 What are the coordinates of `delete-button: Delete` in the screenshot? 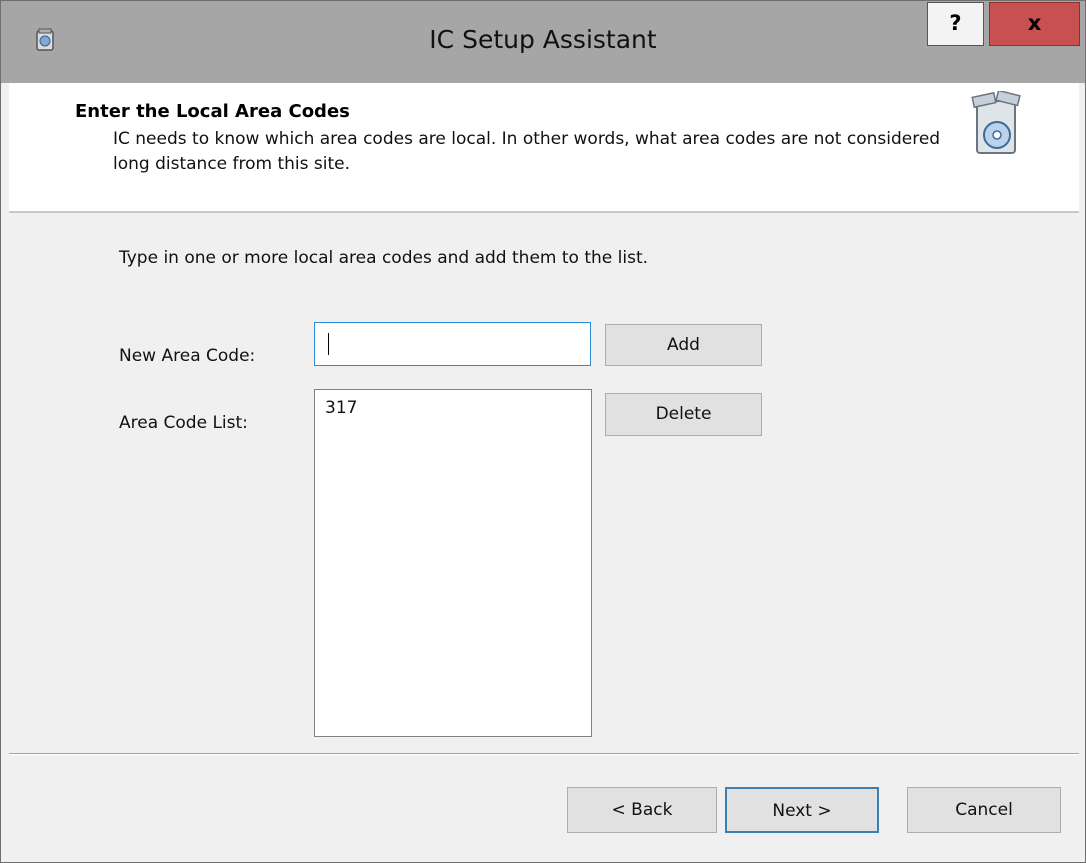 It's located at (683, 414).